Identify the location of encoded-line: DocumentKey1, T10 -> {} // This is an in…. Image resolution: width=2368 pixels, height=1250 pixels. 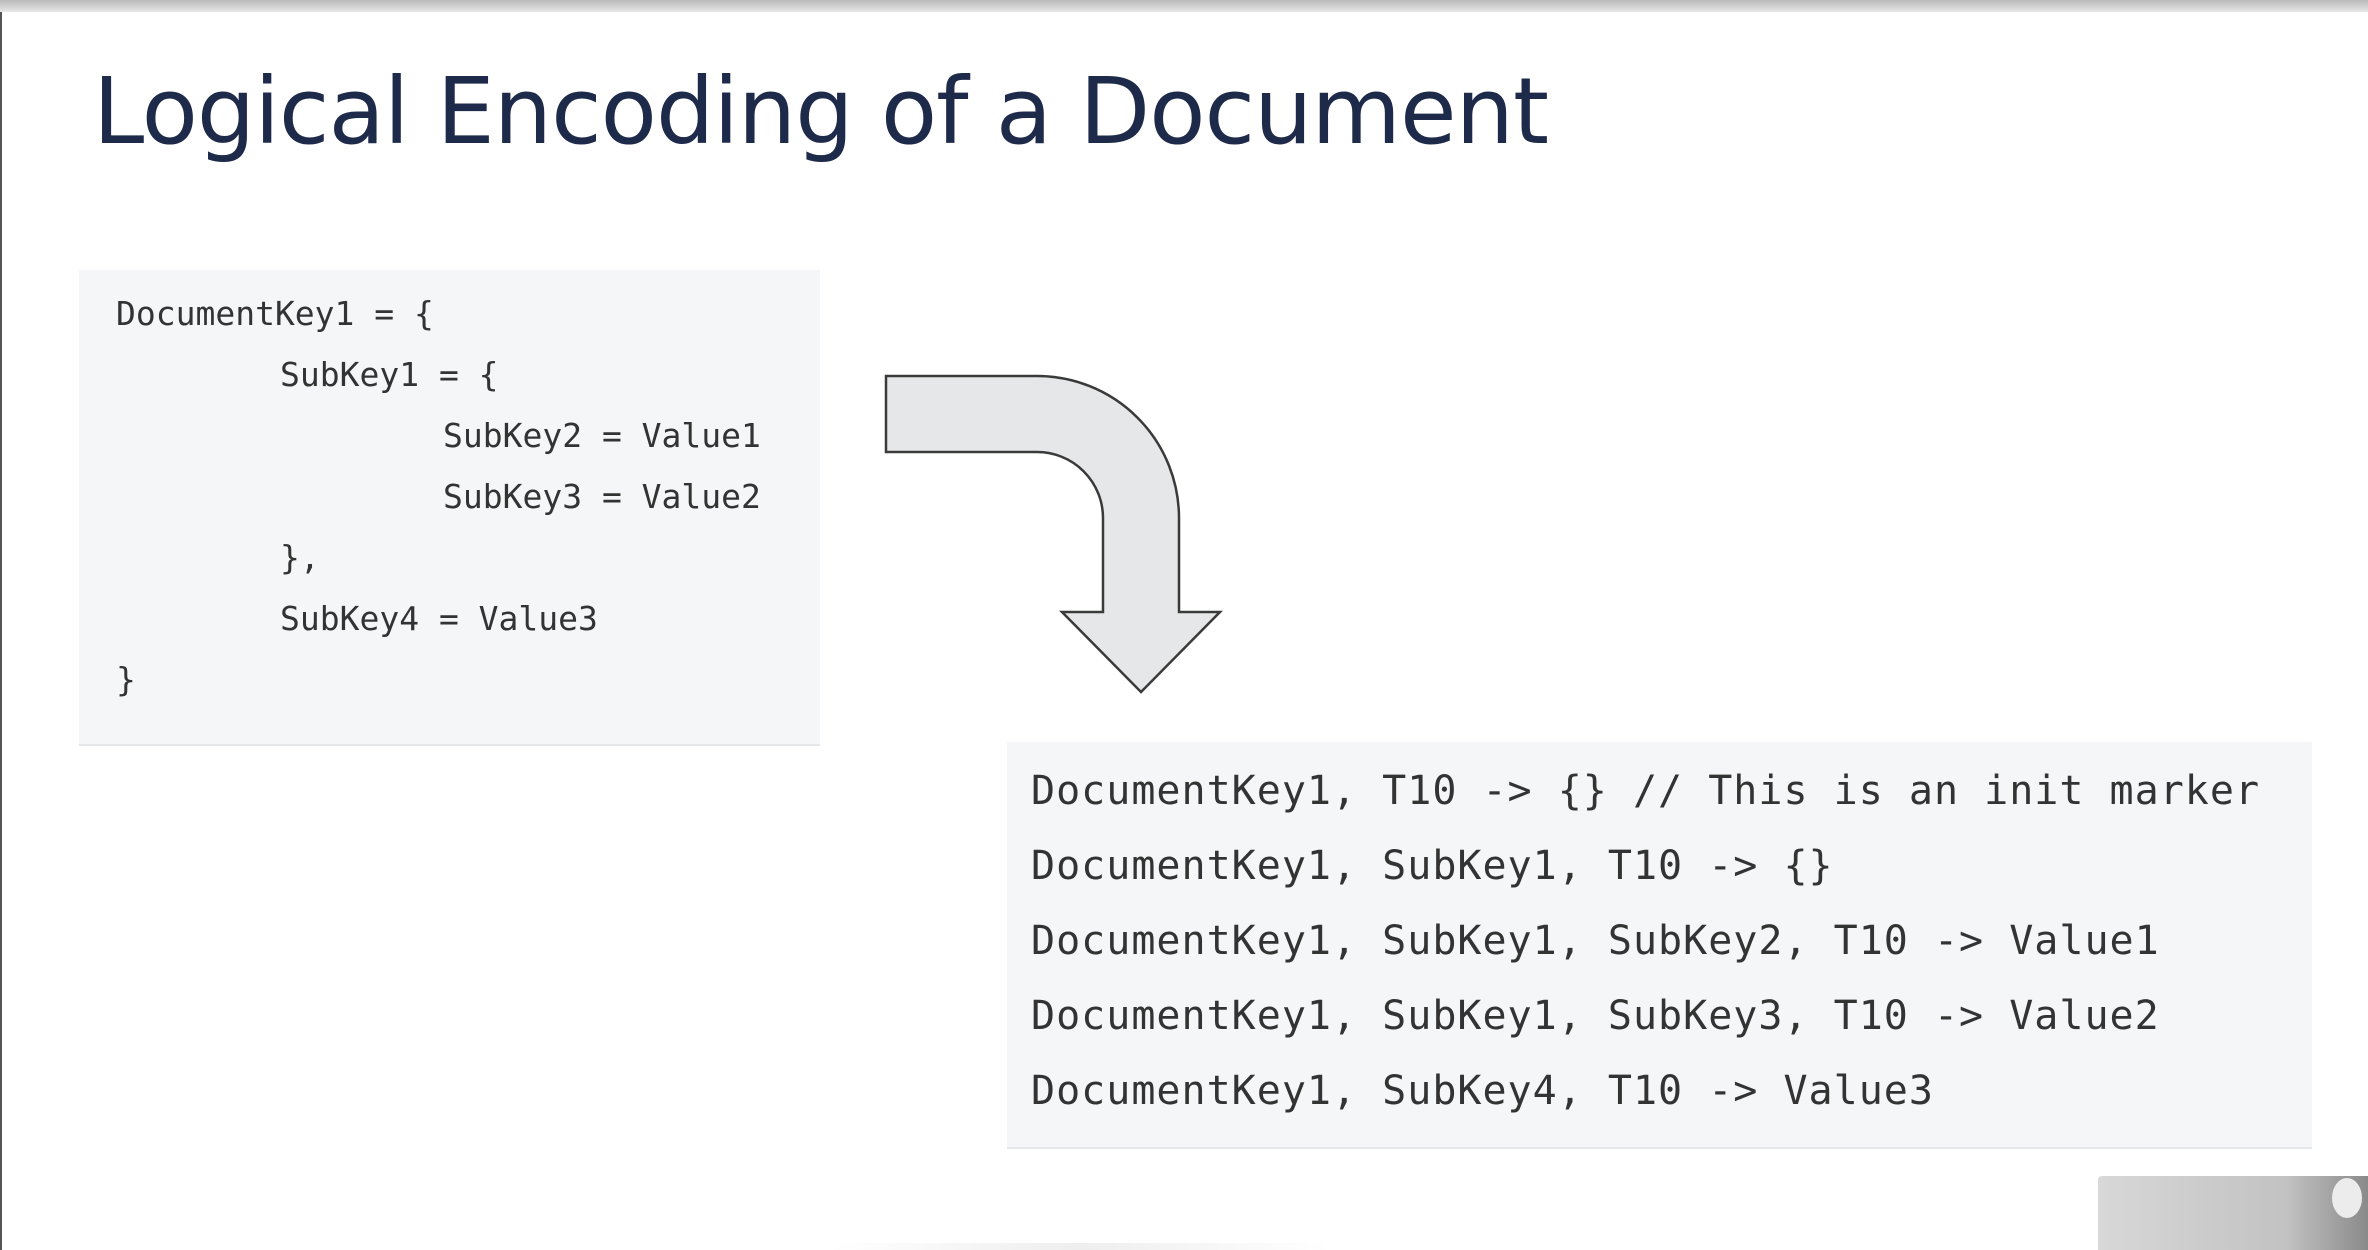
(1646, 791).